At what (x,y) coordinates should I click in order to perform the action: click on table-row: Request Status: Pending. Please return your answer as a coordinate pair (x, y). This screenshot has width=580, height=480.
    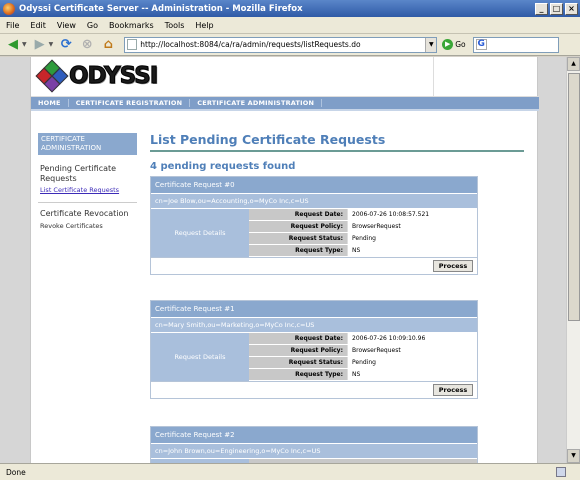
    Looking at the image, I should click on (363, 363).